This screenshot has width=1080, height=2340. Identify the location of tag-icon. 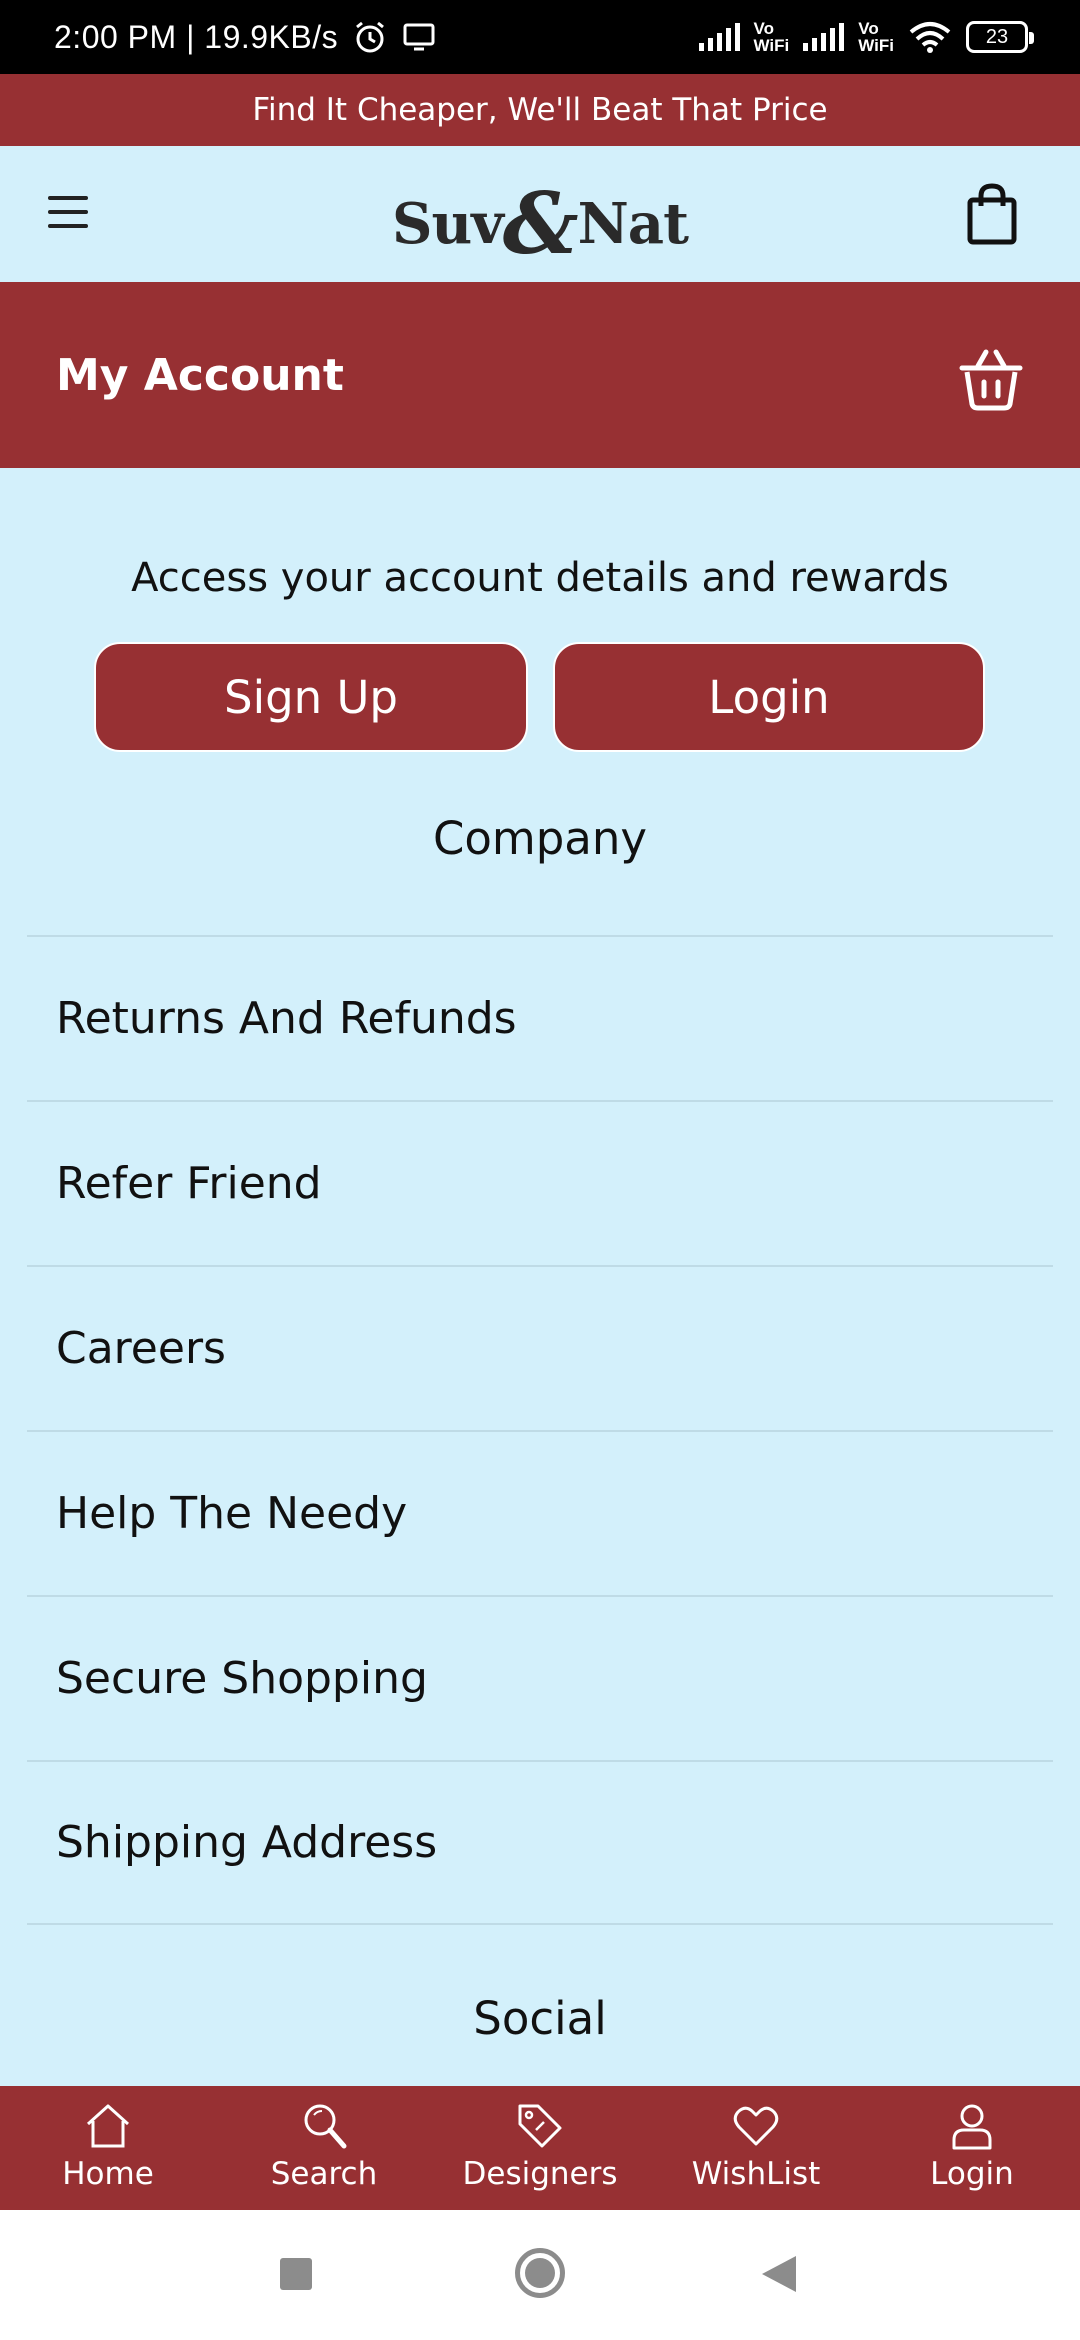
(540, 2126).